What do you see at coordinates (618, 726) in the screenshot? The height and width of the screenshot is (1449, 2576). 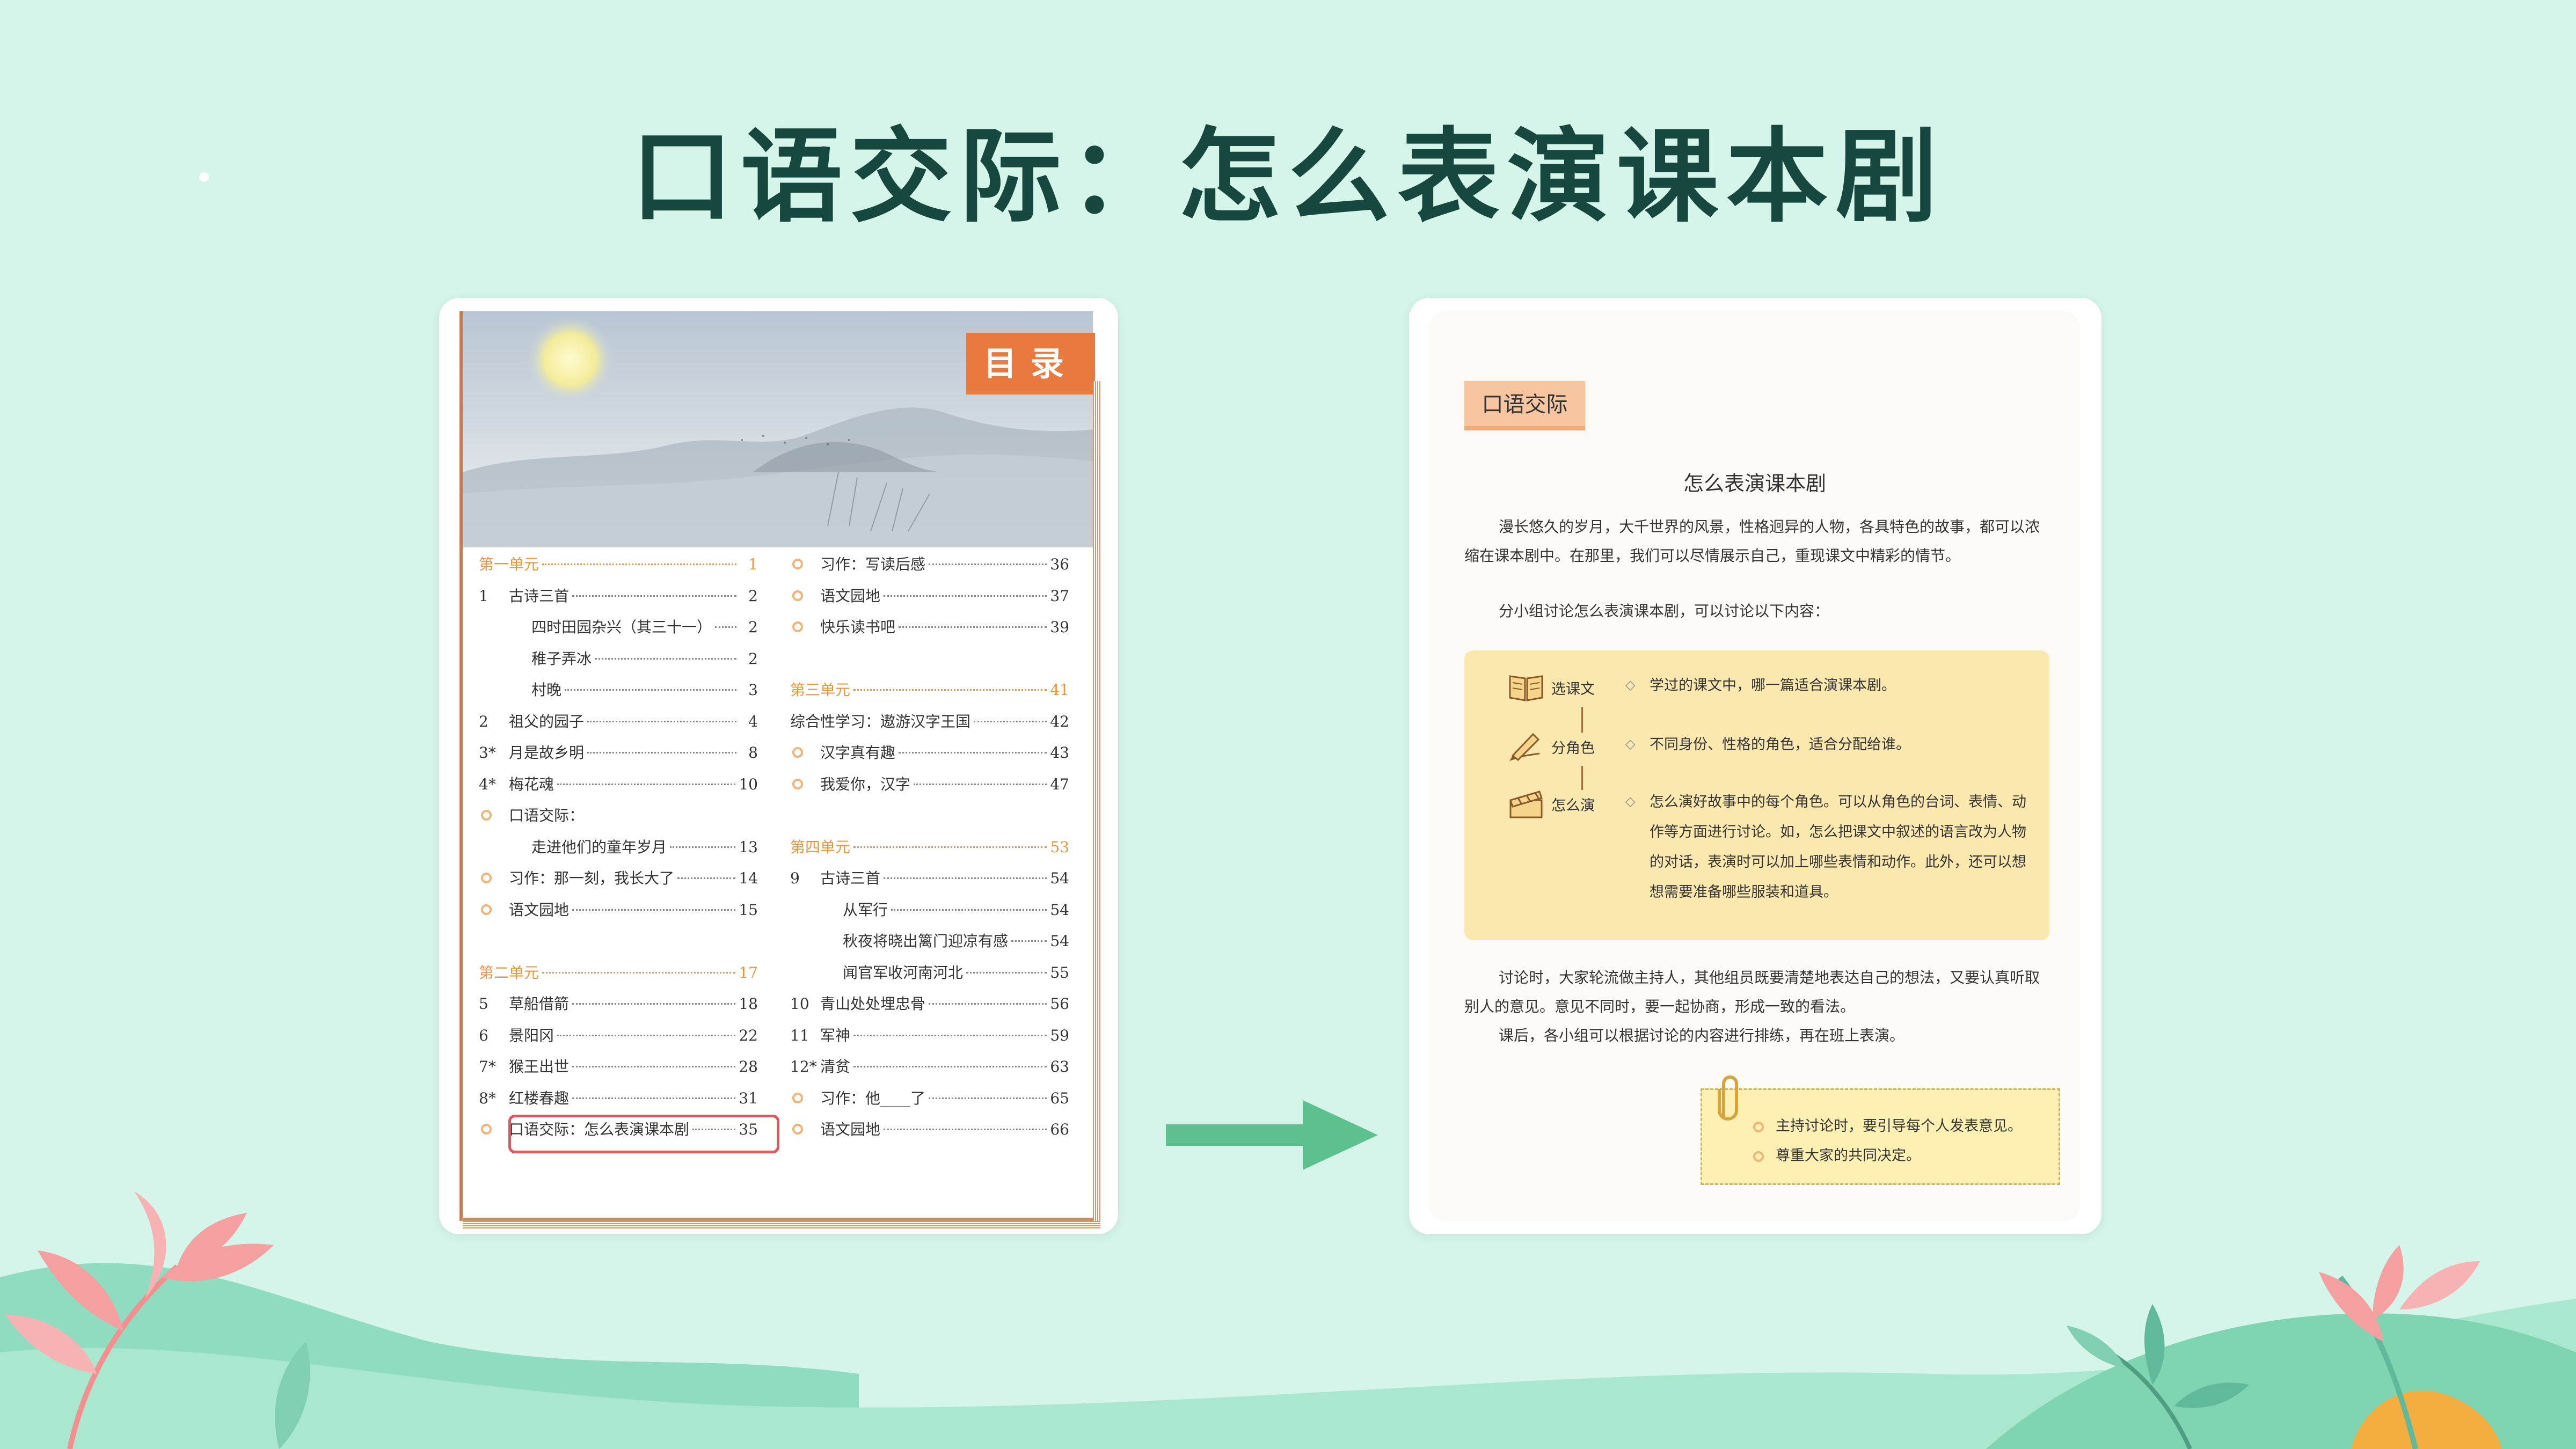 I see `toc-entry: 2 祖父的园子 4` at bounding box center [618, 726].